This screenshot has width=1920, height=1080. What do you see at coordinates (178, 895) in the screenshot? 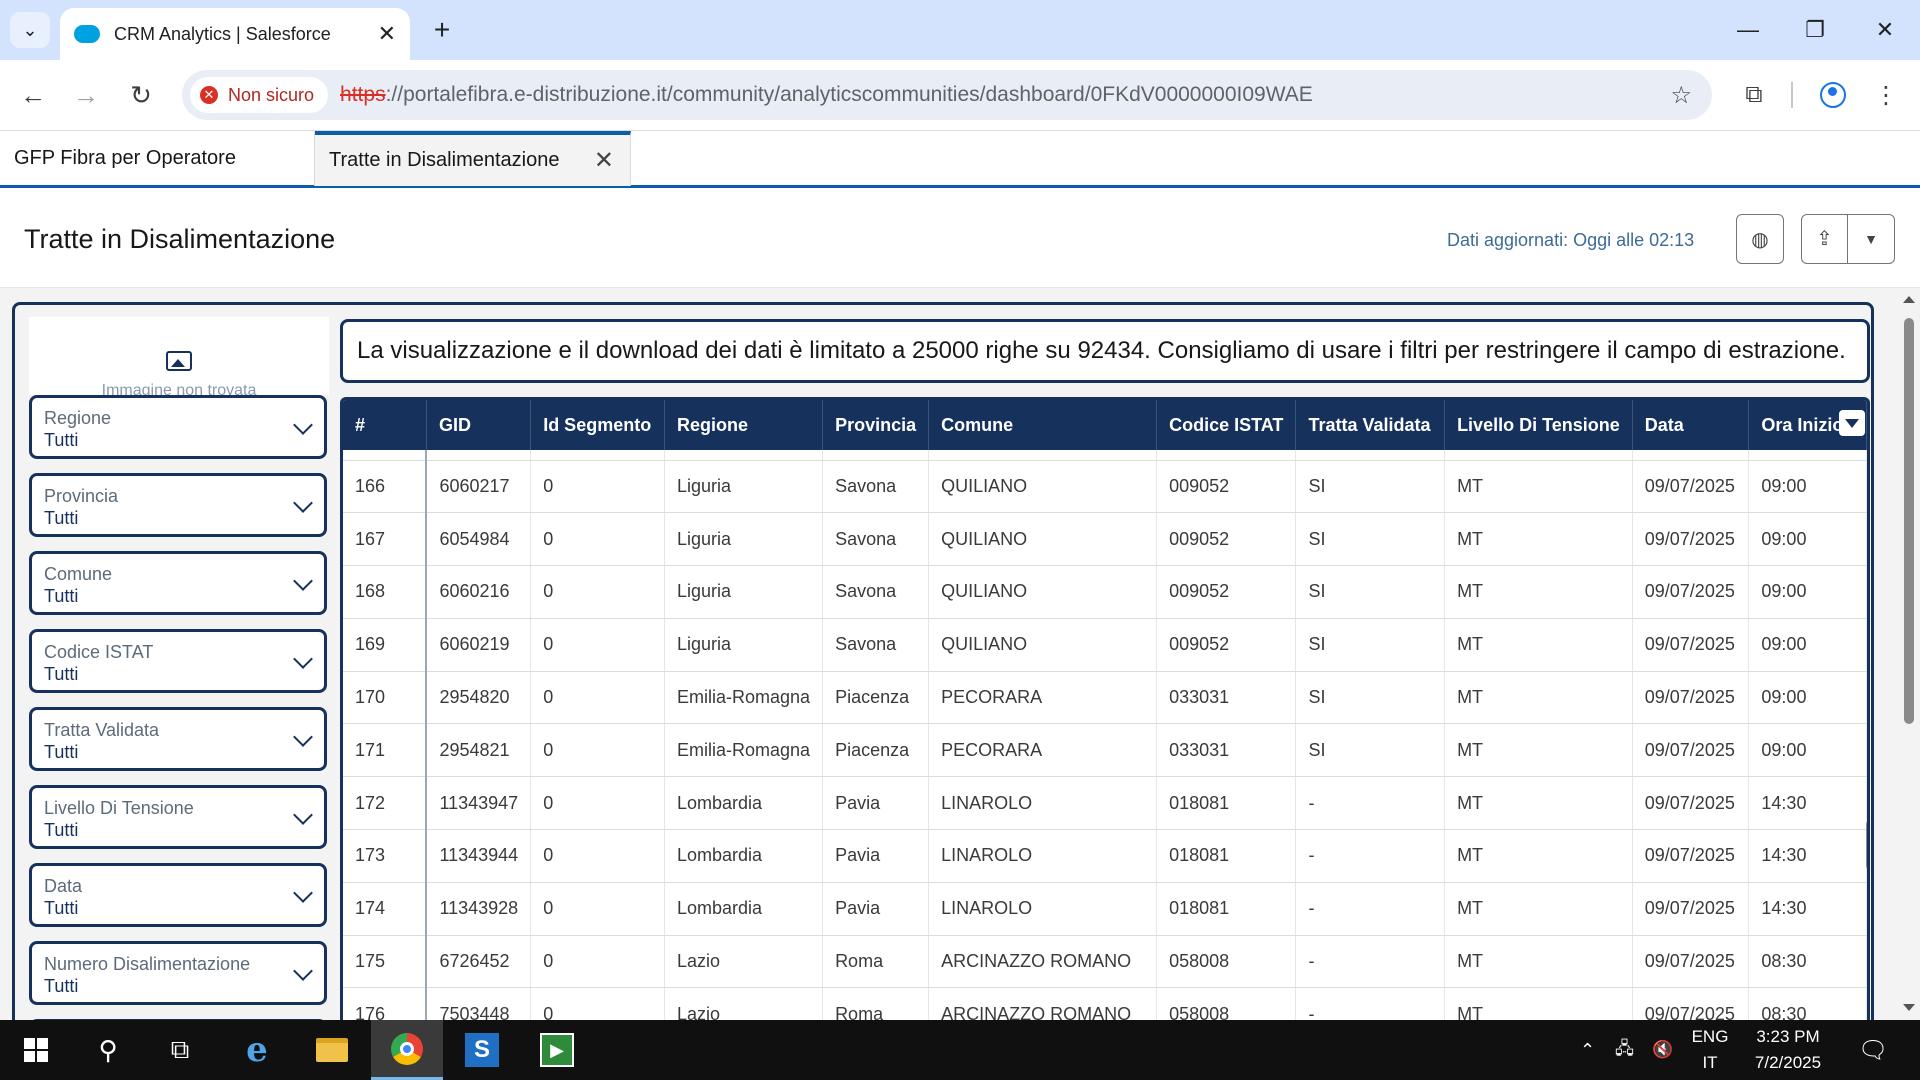
I see `filter-data: Data Tutti` at bounding box center [178, 895].